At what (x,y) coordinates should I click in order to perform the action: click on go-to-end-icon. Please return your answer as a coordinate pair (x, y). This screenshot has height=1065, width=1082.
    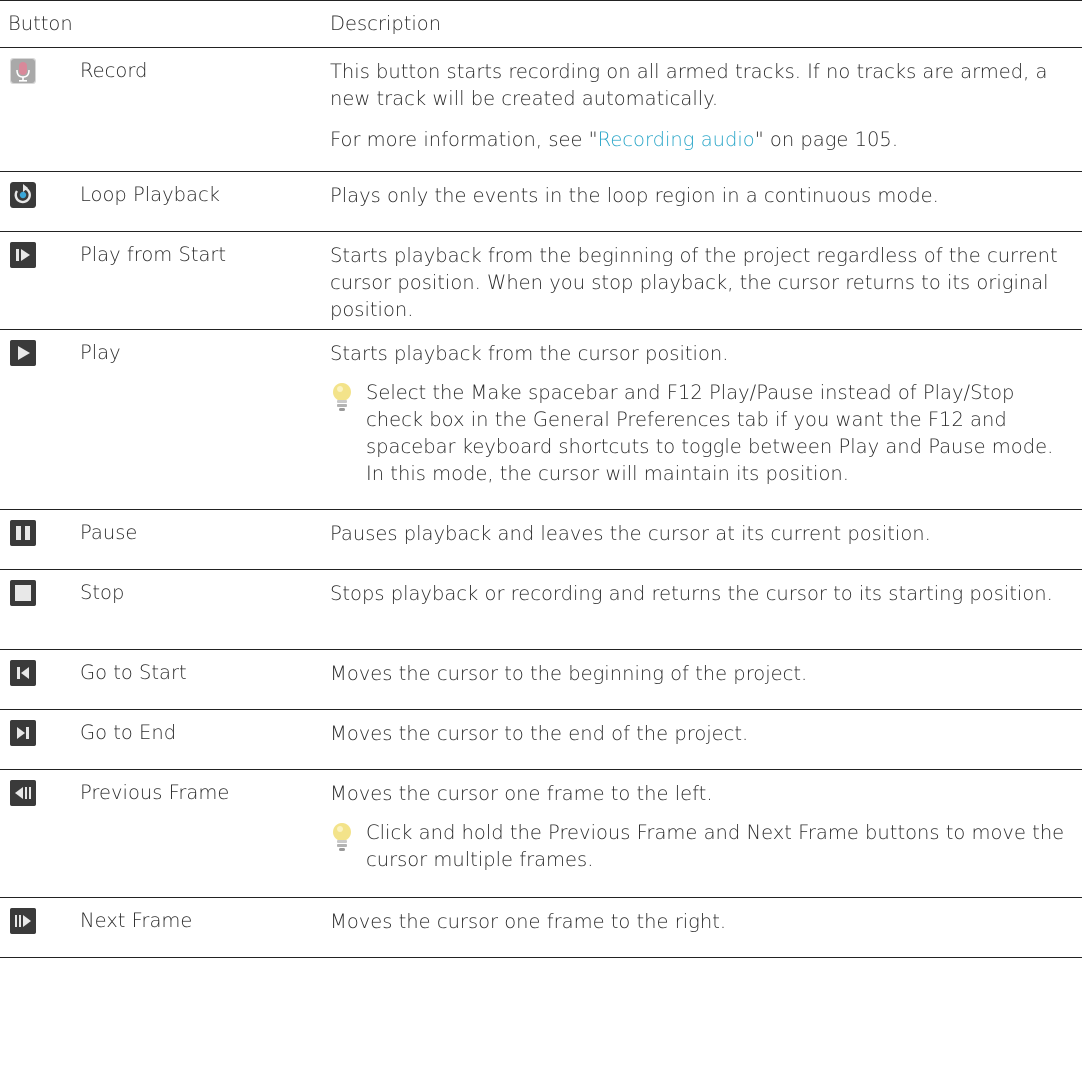
    Looking at the image, I should click on (23, 733).